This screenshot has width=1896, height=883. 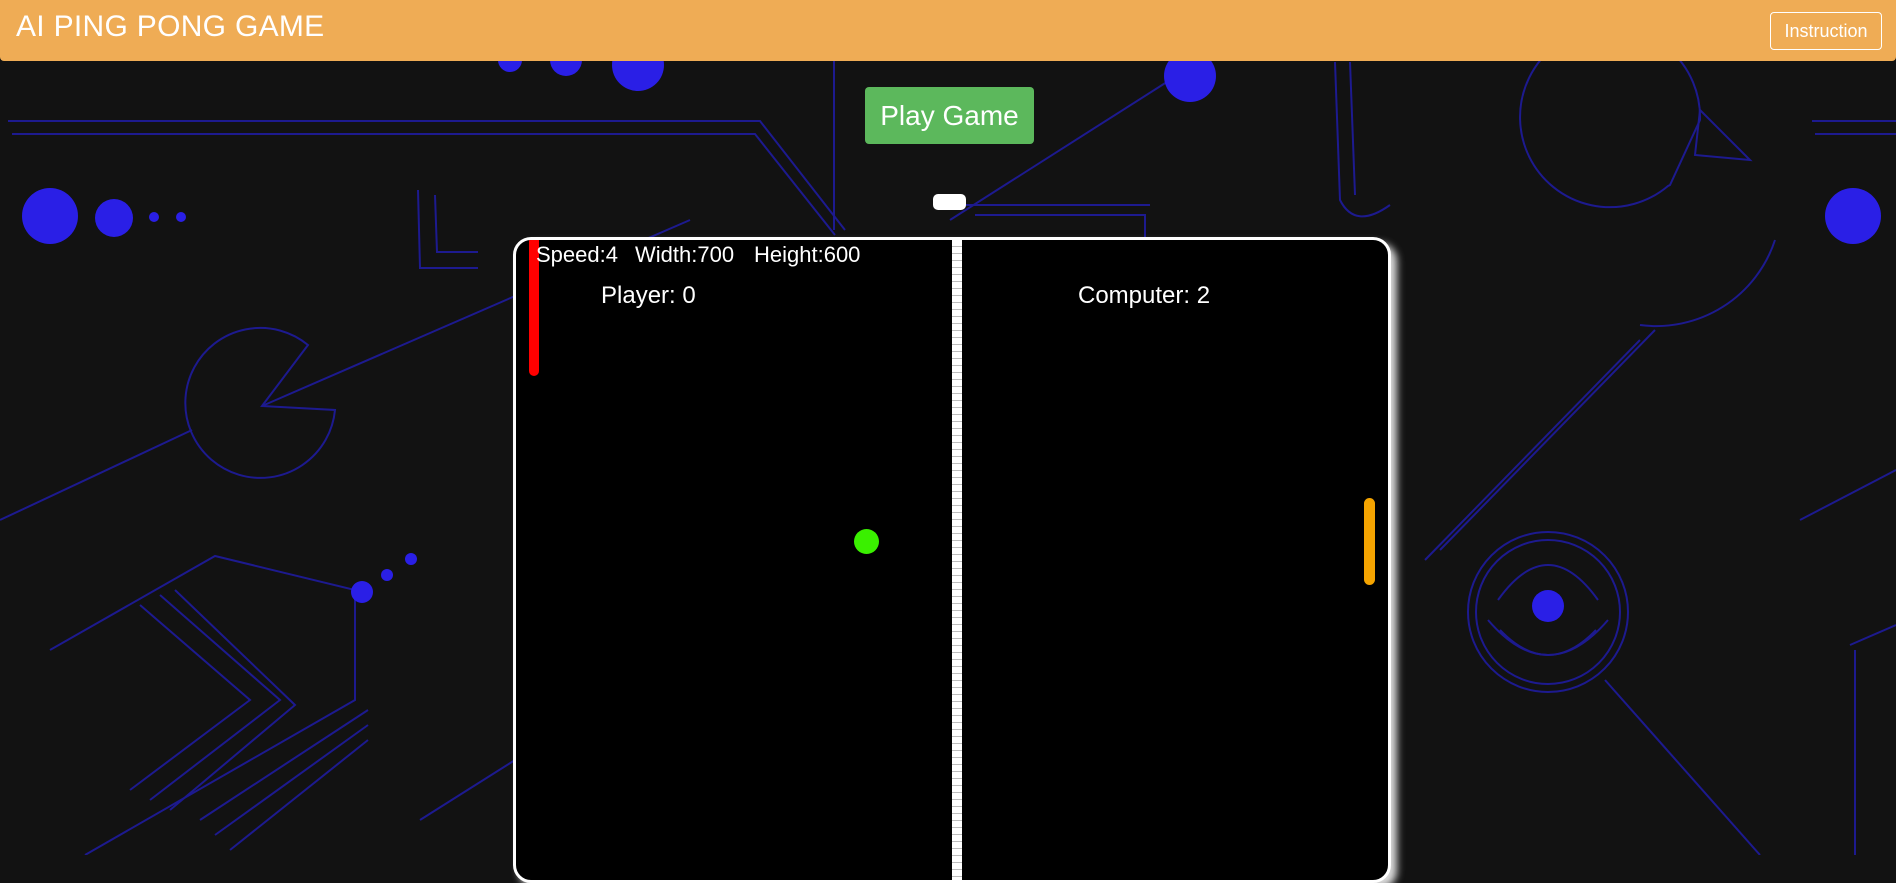 What do you see at coordinates (1369, 541) in the screenshot?
I see `computer-paddle` at bounding box center [1369, 541].